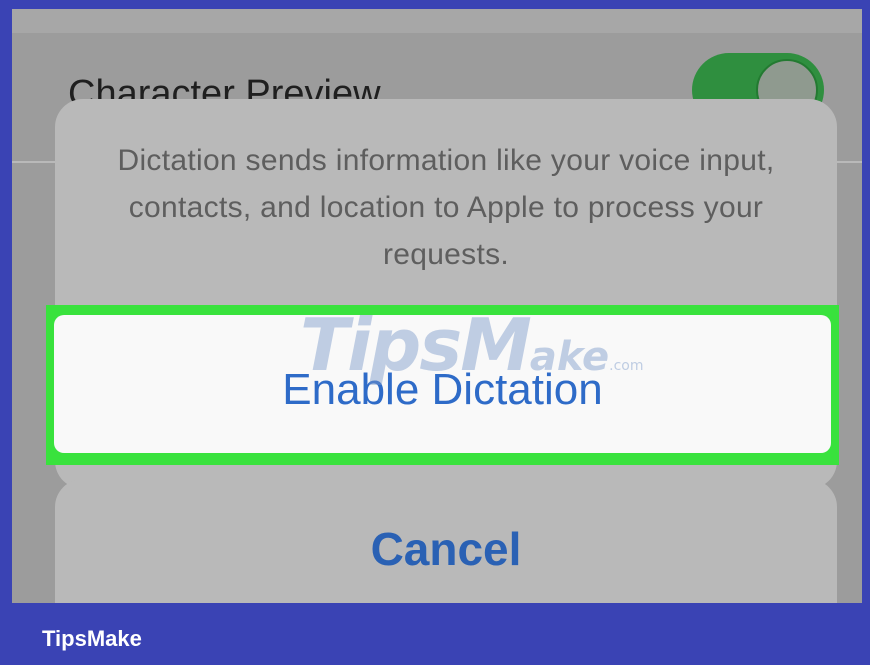 This screenshot has height=665, width=870. What do you see at coordinates (92, 638) in the screenshot?
I see `footer-brand: TipsMake` at bounding box center [92, 638].